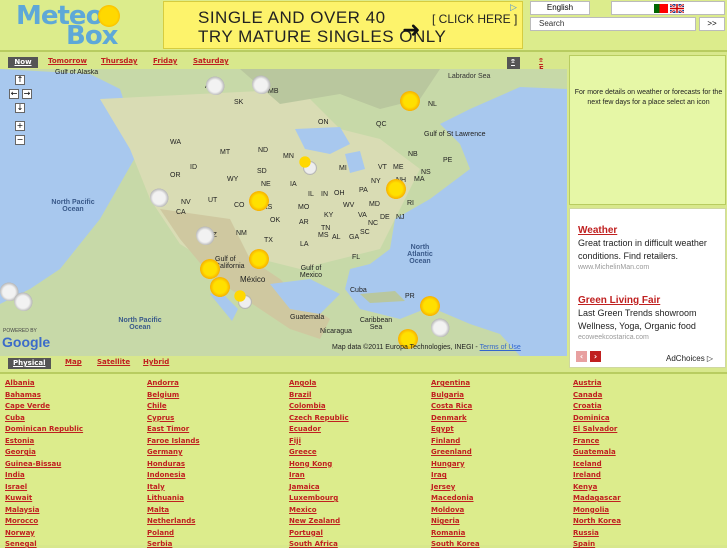 This screenshot has width=727, height=548. Describe the element at coordinates (613, 24) in the screenshot. I see `search-input: Search` at that location.